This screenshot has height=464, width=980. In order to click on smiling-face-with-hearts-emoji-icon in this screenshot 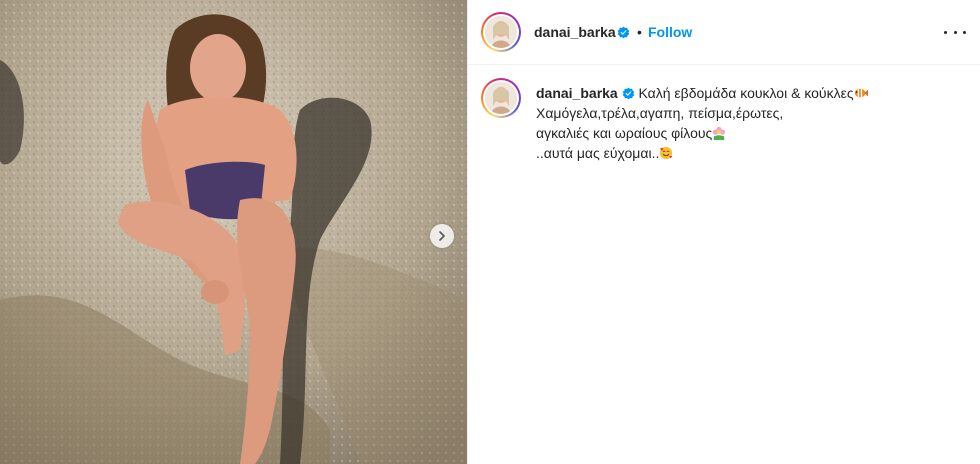, I will do `click(666, 153)`.